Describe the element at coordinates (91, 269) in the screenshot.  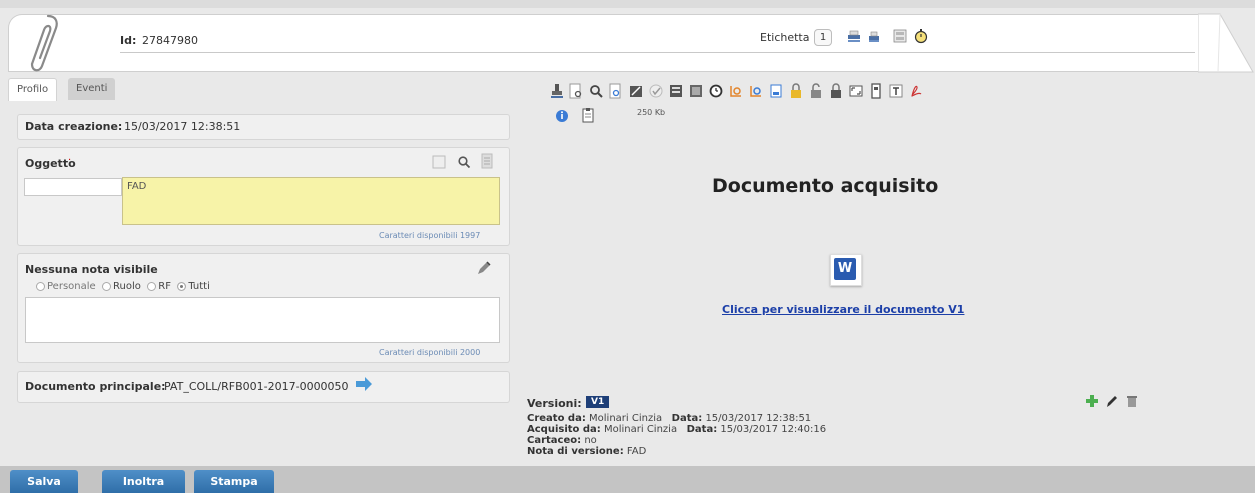
I see `note-label: Nessuna nota visibile` at that location.